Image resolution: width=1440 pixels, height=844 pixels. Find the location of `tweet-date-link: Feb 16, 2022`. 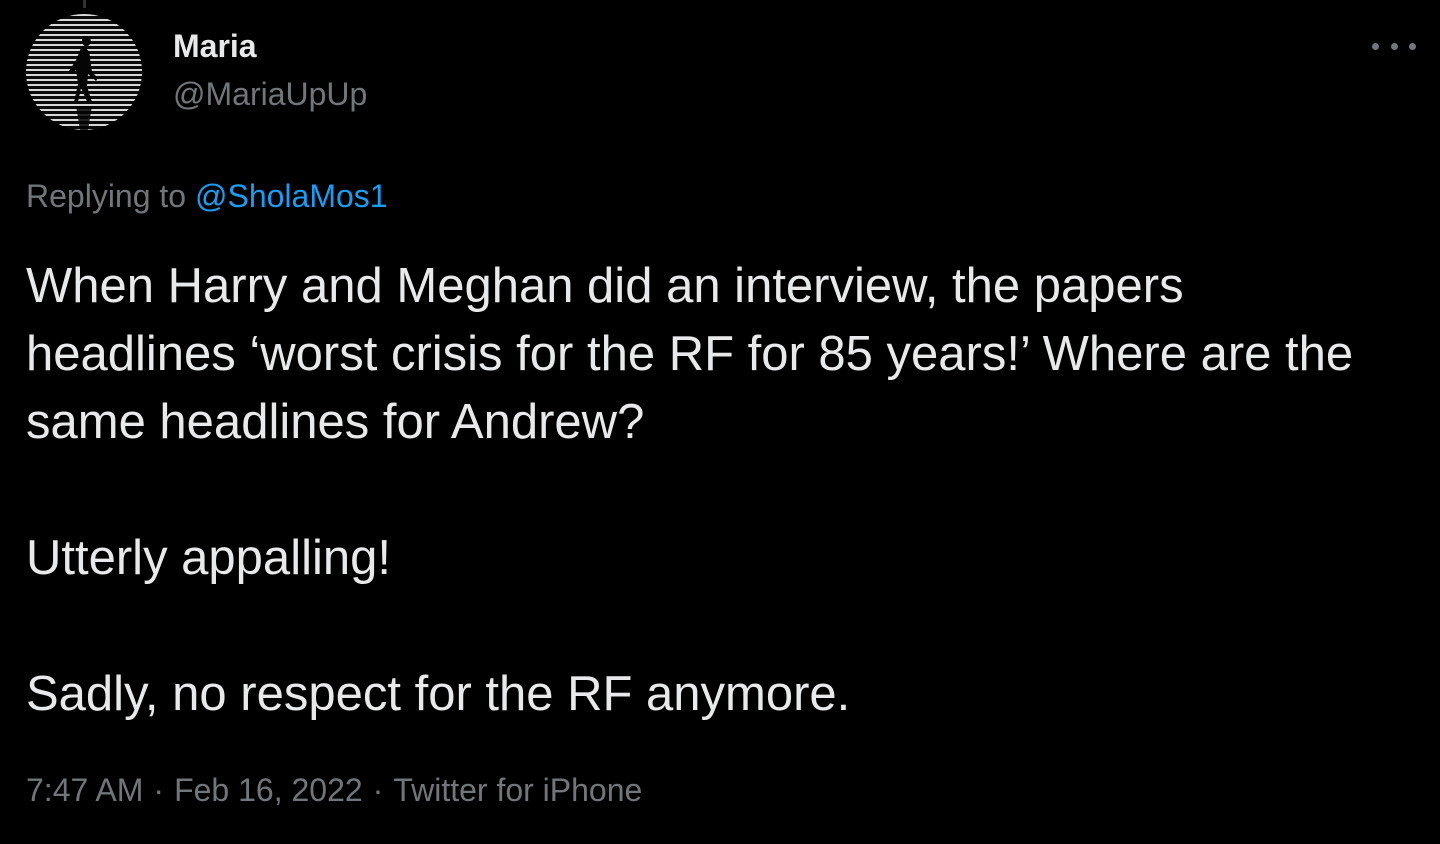

tweet-date-link: Feb 16, 2022 is located at coordinates (268, 790).